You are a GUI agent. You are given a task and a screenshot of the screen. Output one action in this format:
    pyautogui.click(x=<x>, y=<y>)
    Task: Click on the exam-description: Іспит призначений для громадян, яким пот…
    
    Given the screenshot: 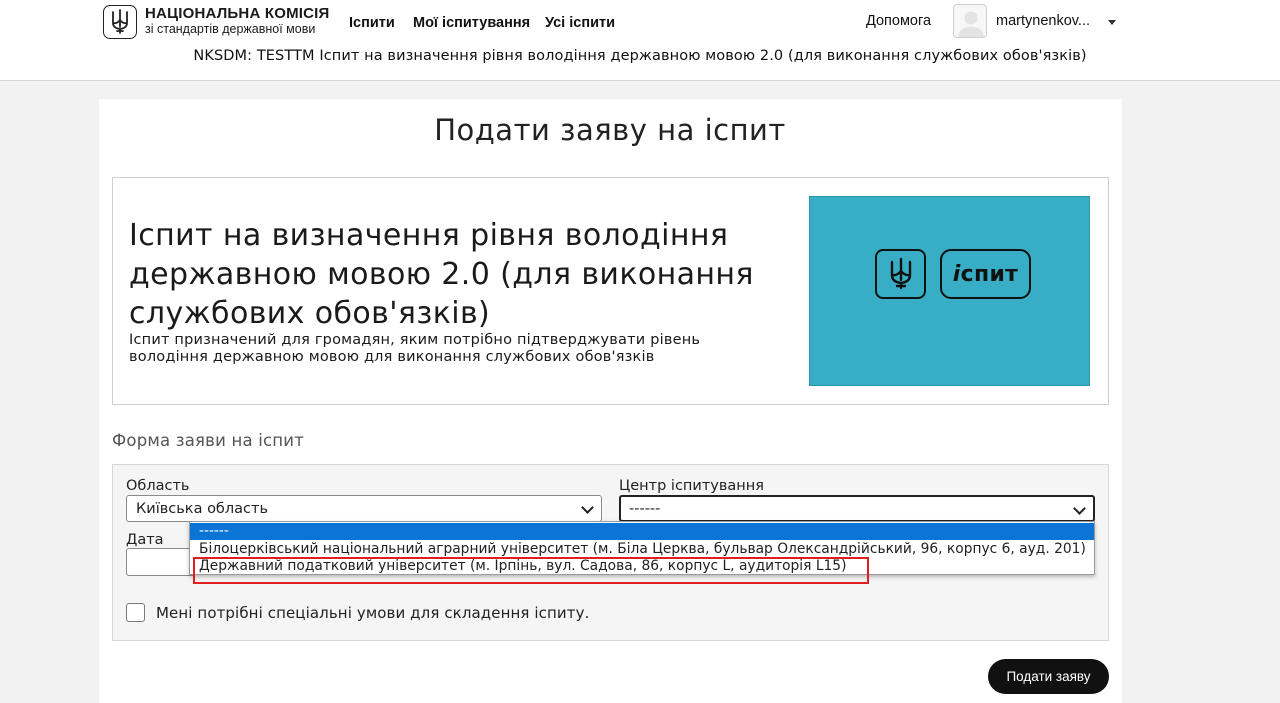 What is the action you would take?
    pyautogui.click(x=415, y=348)
    